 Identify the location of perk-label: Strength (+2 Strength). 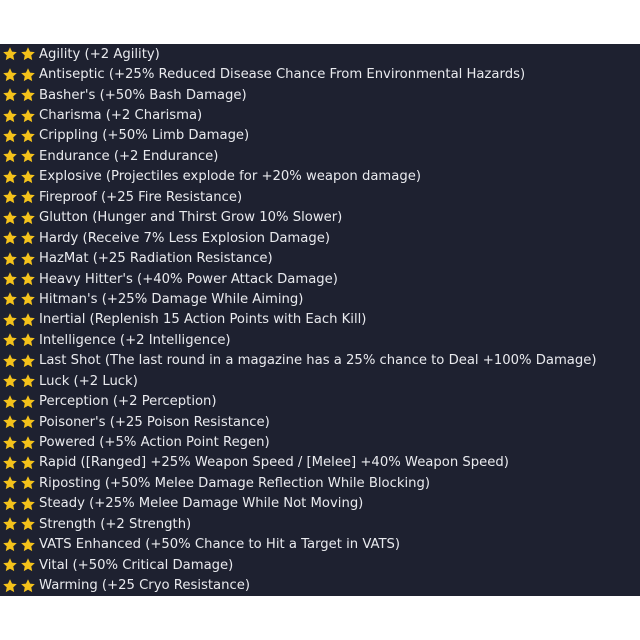
(115, 524).